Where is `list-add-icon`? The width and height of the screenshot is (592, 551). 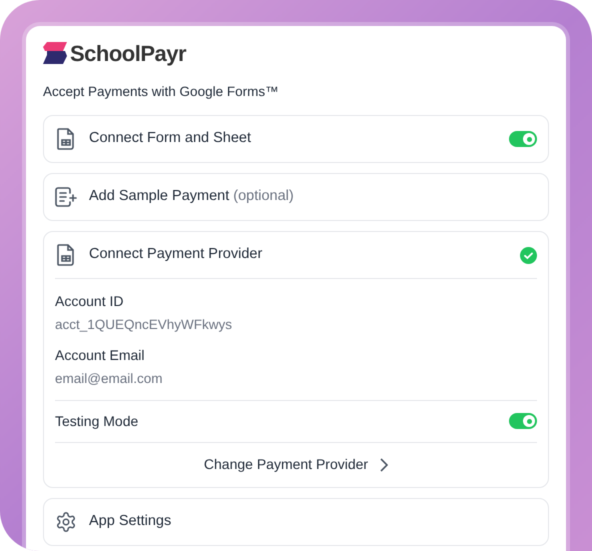 list-add-icon is located at coordinates (66, 197).